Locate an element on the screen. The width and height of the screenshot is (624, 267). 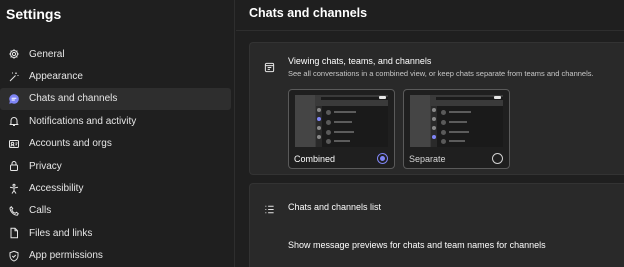
combined-preview-thumbnail is located at coordinates (341, 121).